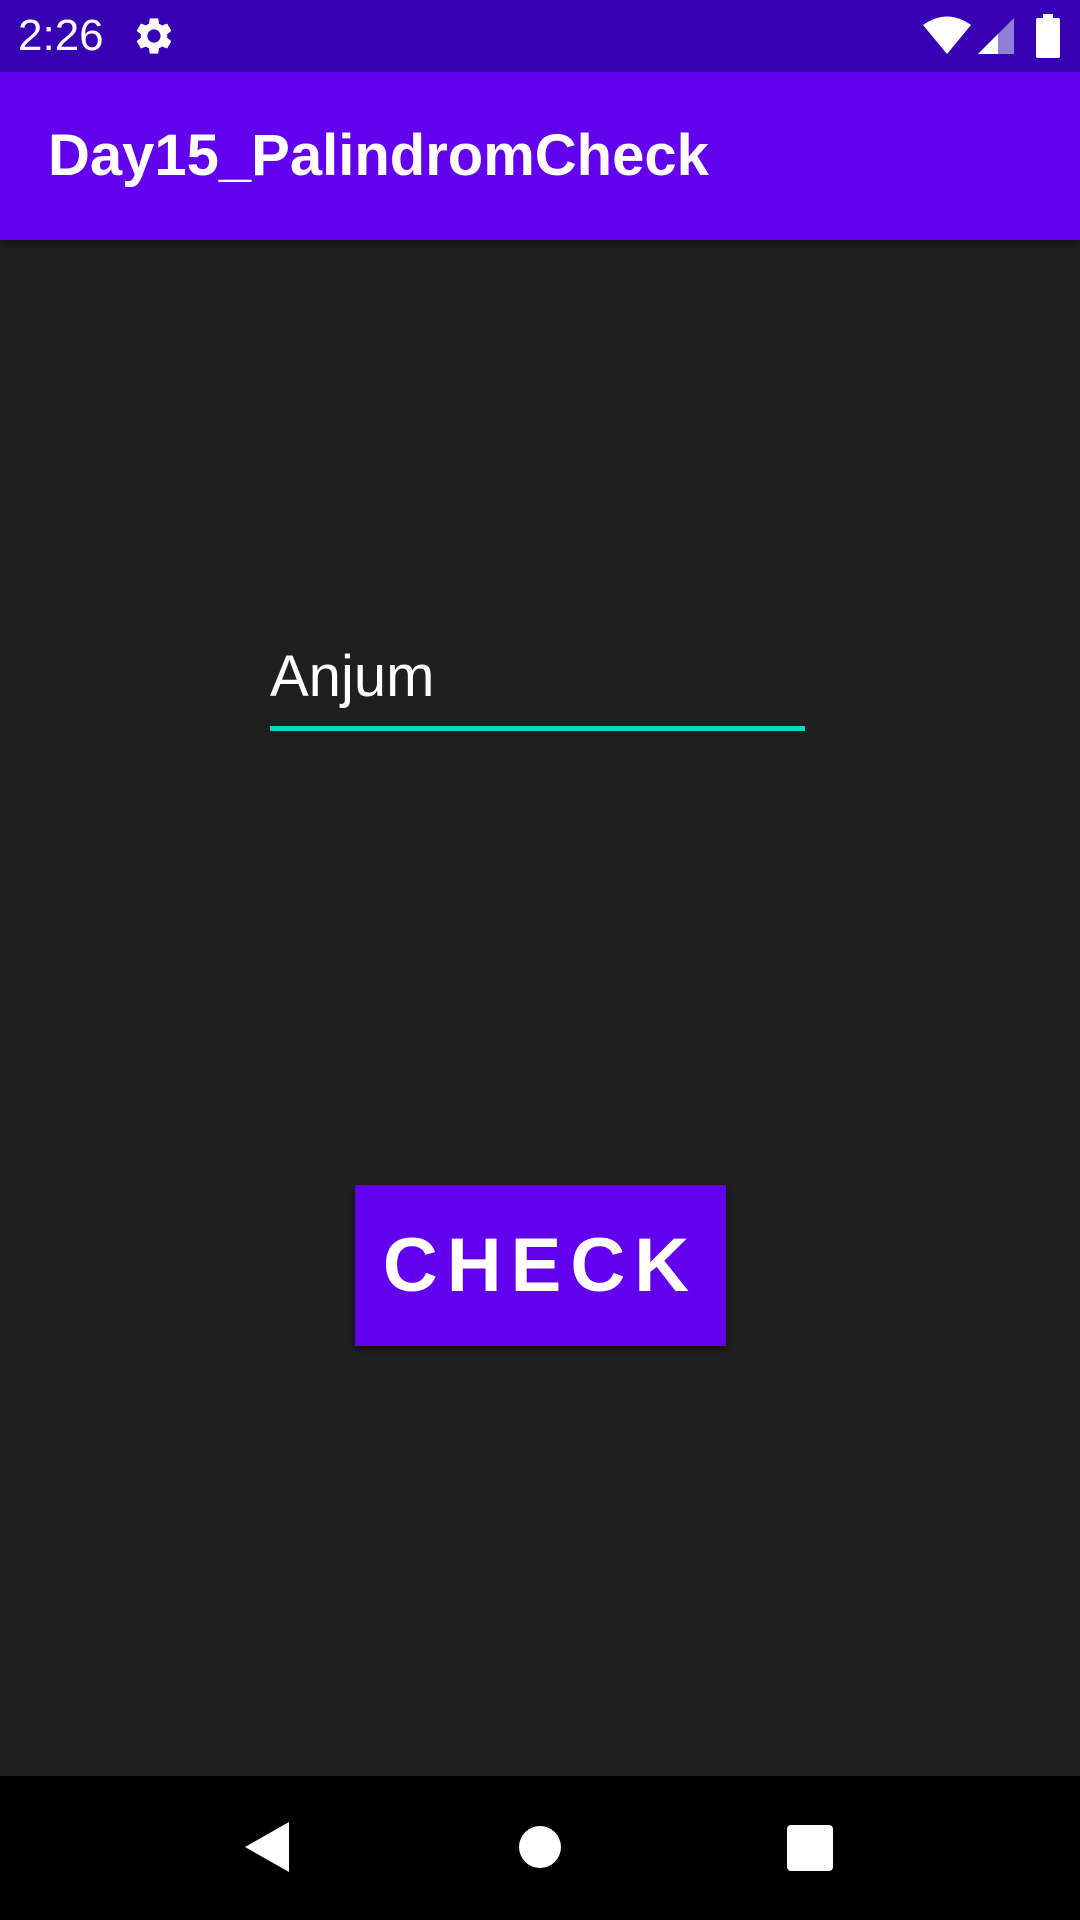  I want to click on cell-signal-icon, so click(996, 36).